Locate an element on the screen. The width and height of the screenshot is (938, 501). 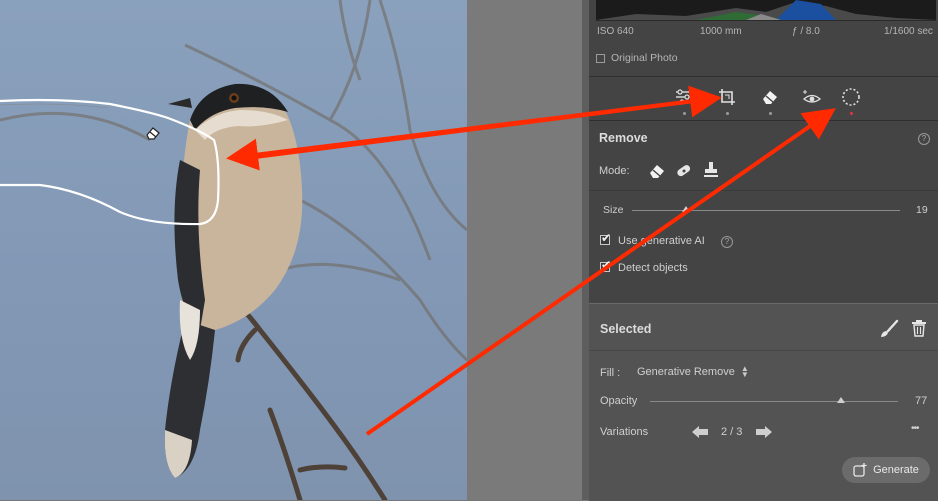
original-photo-label: Original Photo is located at coordinates (644, 58).